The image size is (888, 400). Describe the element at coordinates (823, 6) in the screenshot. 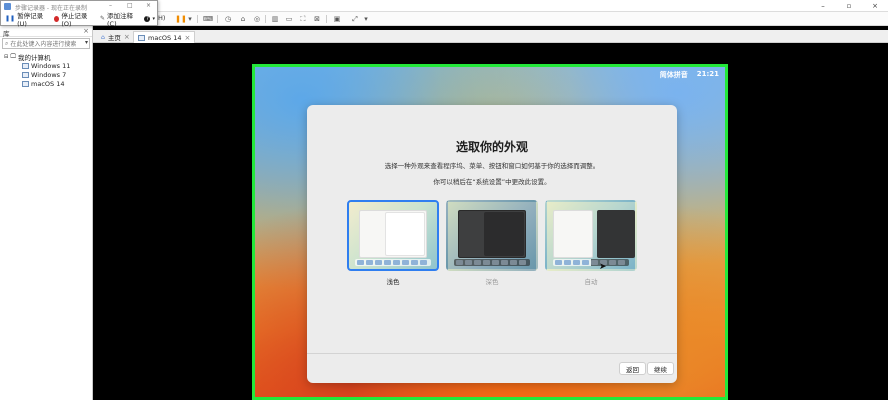

I see `host-minimize-button: –` at that location.